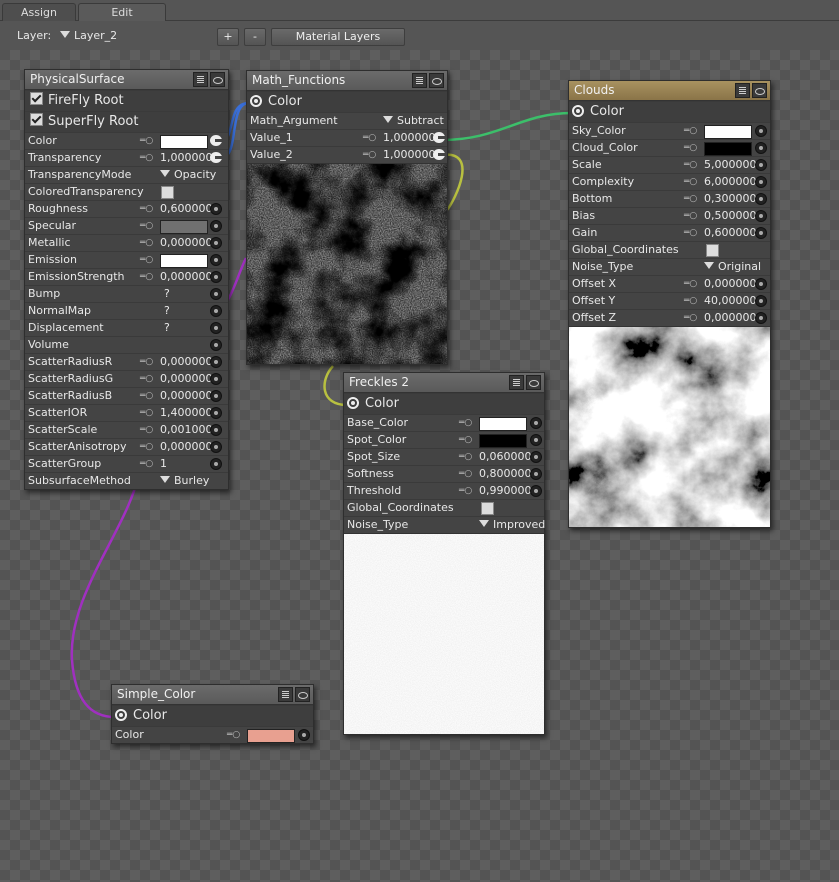  What do you see at coordinates (126, 412) in the screenshot?
I see `param-row: ScatterIOR ═○ 1,400000` at bounding box center [126, 412].